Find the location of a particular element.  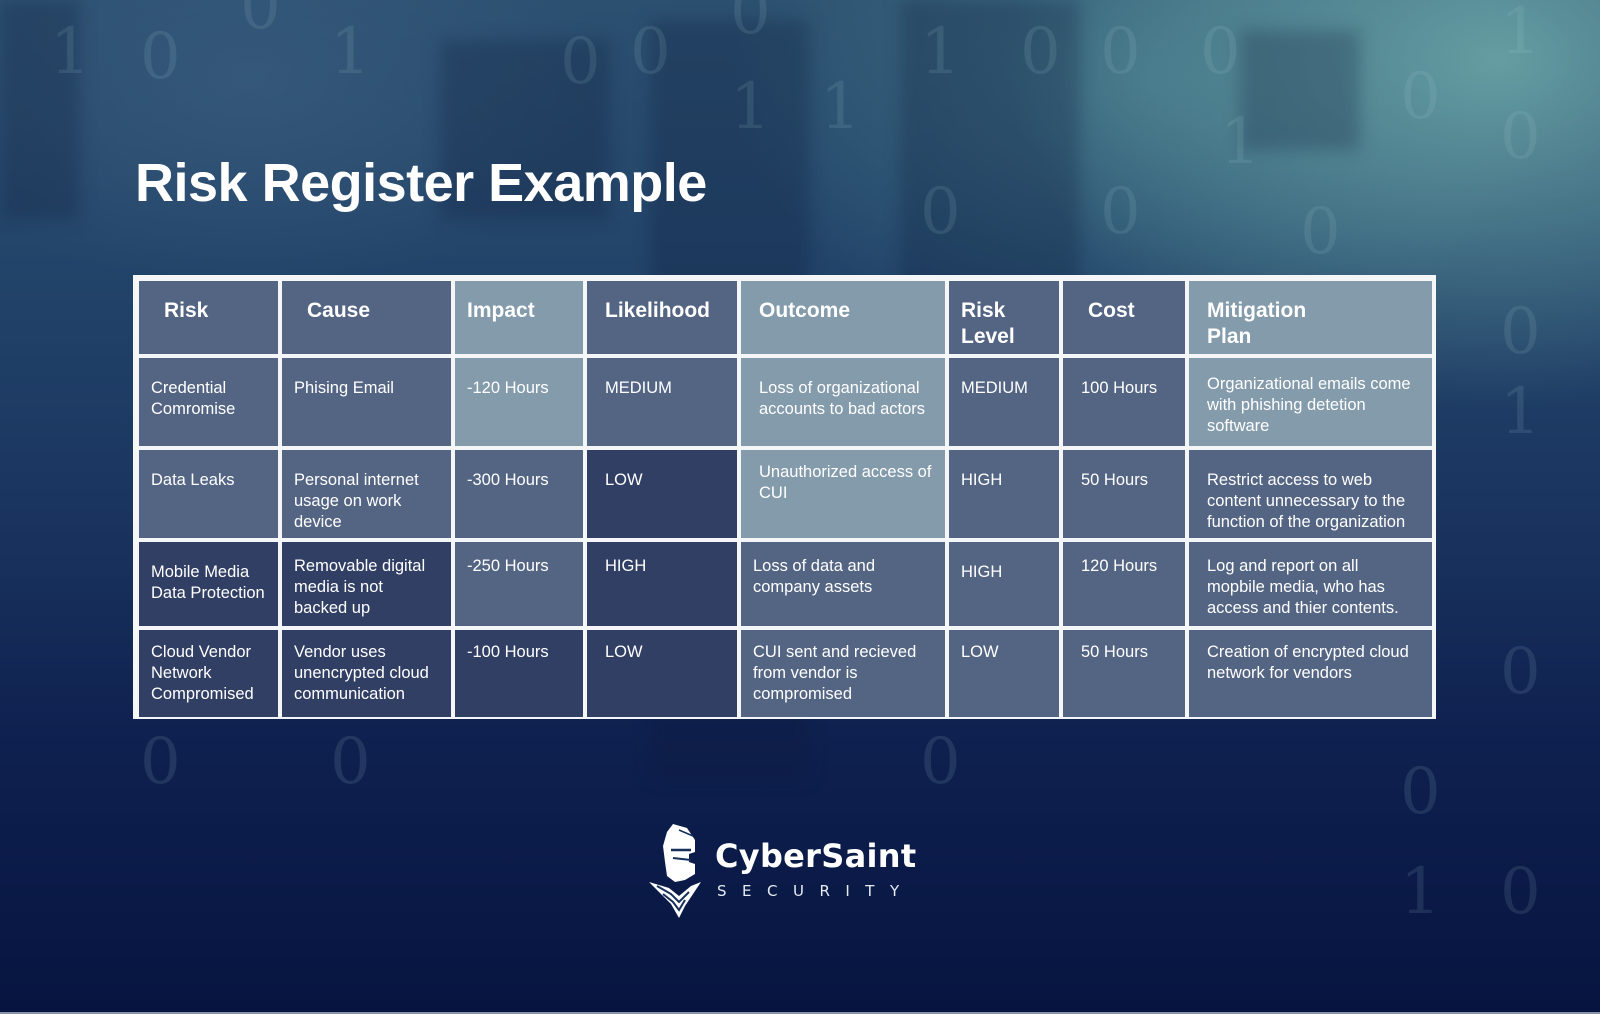

logo-tagline: SECURITY is located at coordinates (816, 891).